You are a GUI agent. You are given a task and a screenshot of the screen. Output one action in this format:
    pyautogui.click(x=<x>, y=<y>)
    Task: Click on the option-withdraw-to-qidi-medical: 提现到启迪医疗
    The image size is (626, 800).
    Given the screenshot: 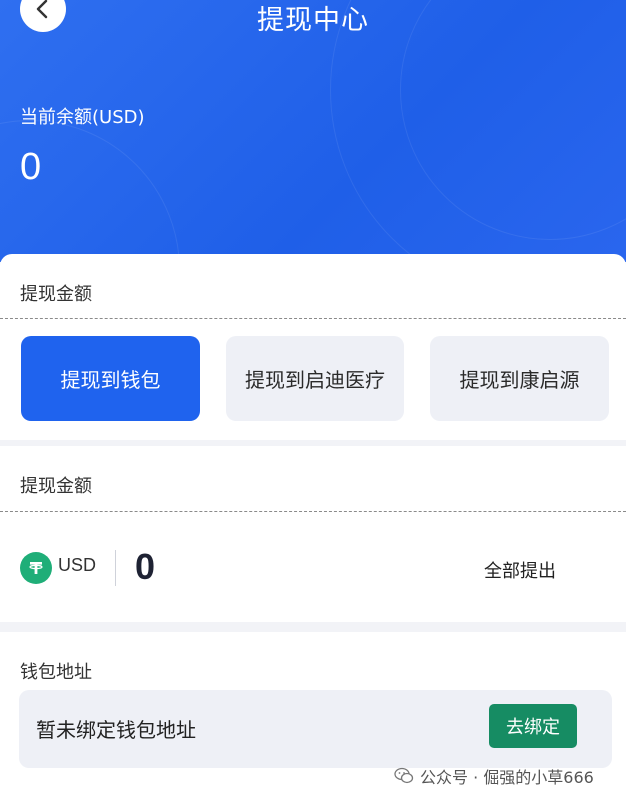 What is the action you would take?
    pyautogui.click(x=315, y=378)
    